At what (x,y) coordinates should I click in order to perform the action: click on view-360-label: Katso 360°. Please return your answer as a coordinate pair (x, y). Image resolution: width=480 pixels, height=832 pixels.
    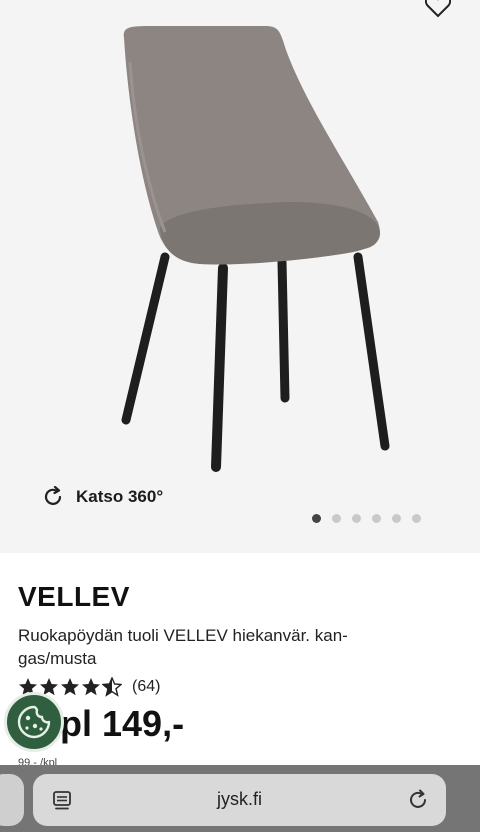
    Looking at the image, I should click on (120, 496).